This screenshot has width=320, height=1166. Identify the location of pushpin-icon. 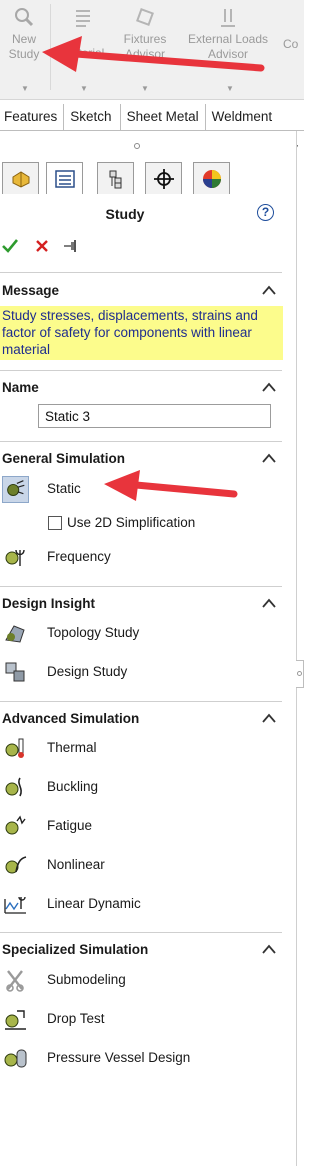
(72, 246).